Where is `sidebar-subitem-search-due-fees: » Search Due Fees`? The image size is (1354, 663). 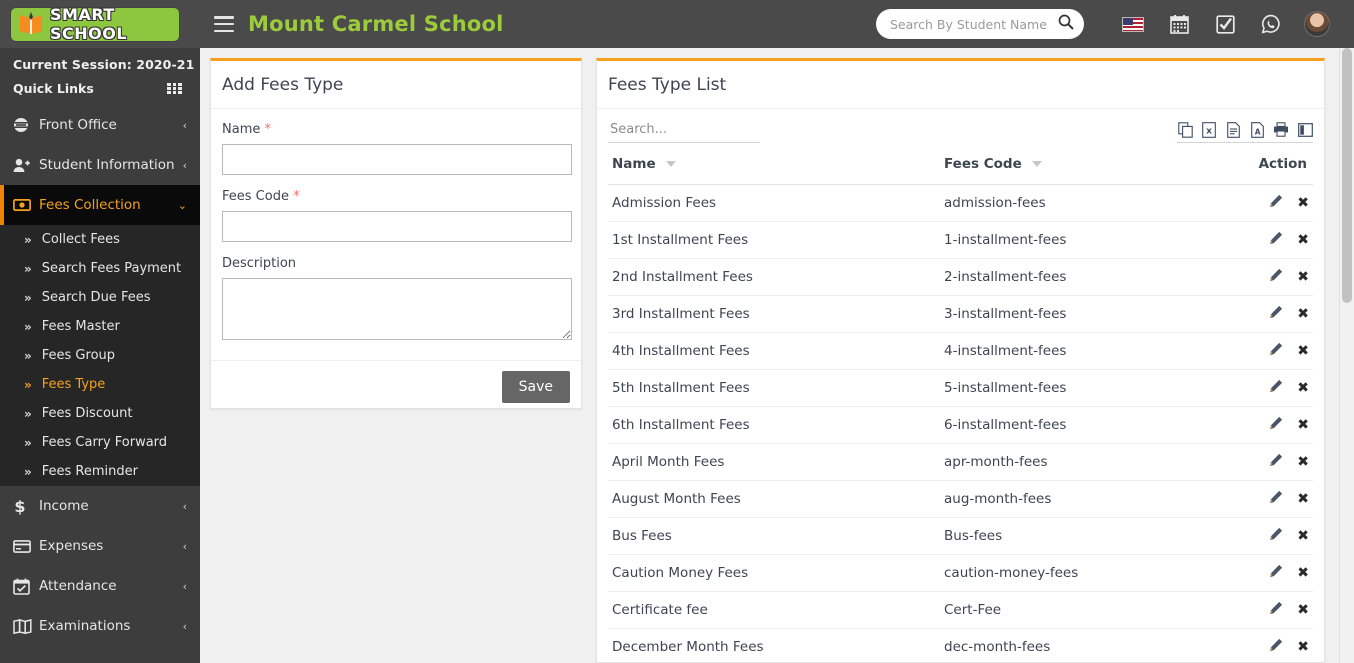 sidebar-subitem-search-due-fees: » Search Due Fees is located at coordinates (100, 297).